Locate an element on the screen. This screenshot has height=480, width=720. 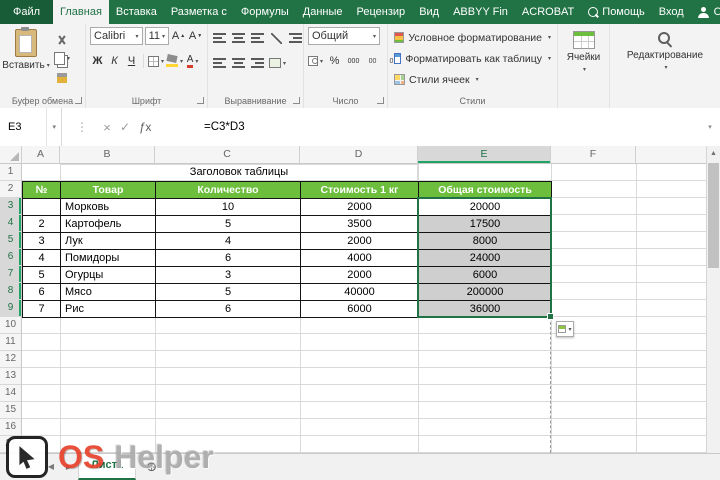
ribbon-tab: ACROBAT is located at coordinates (548, 12).